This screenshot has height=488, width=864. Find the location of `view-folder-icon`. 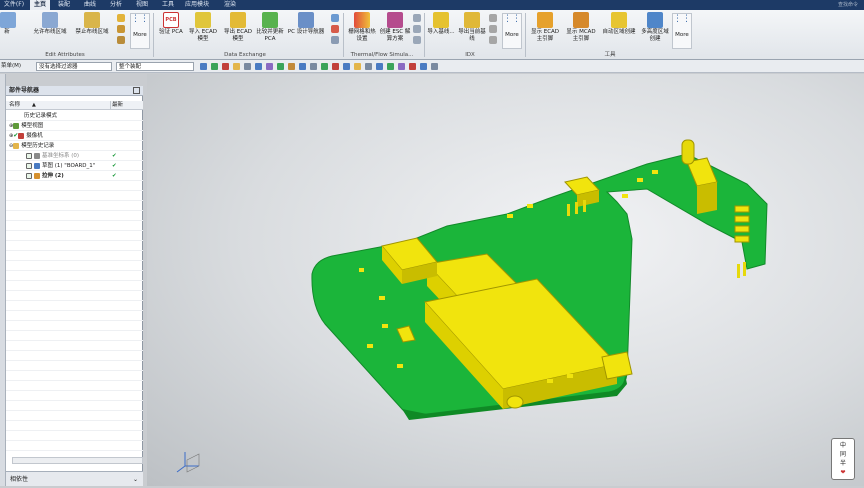

view-folder-icon is located at coordinates (16, 125).